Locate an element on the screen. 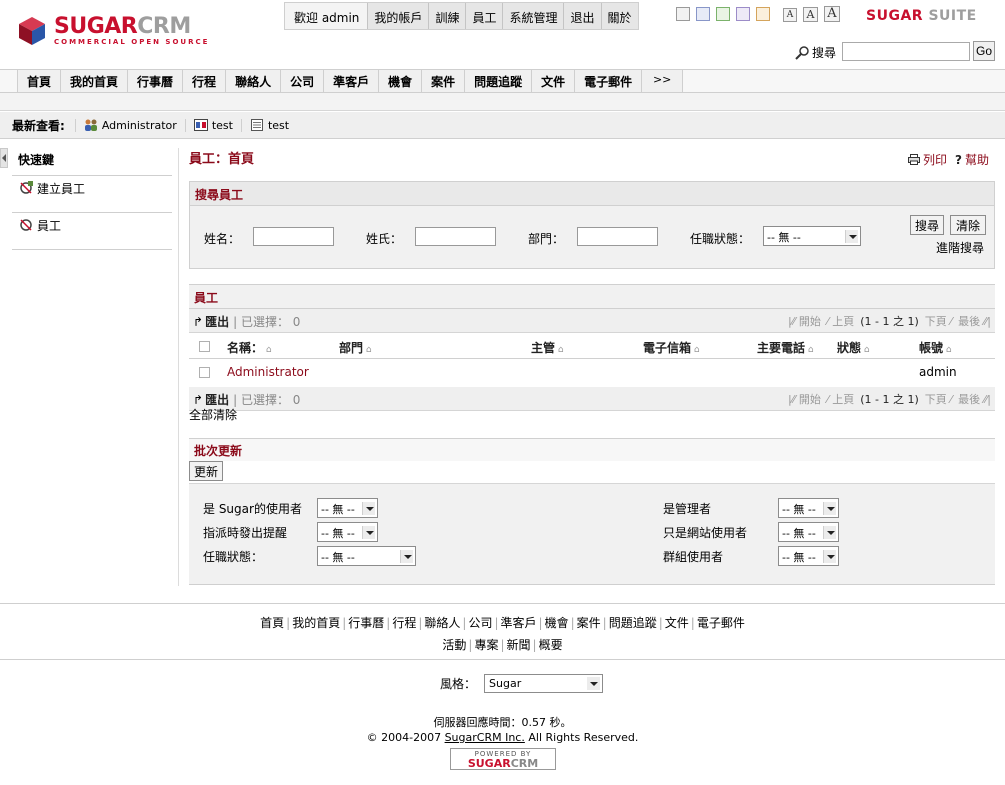  tab-leads: 準客戶 is located at coordinates (351, 81).